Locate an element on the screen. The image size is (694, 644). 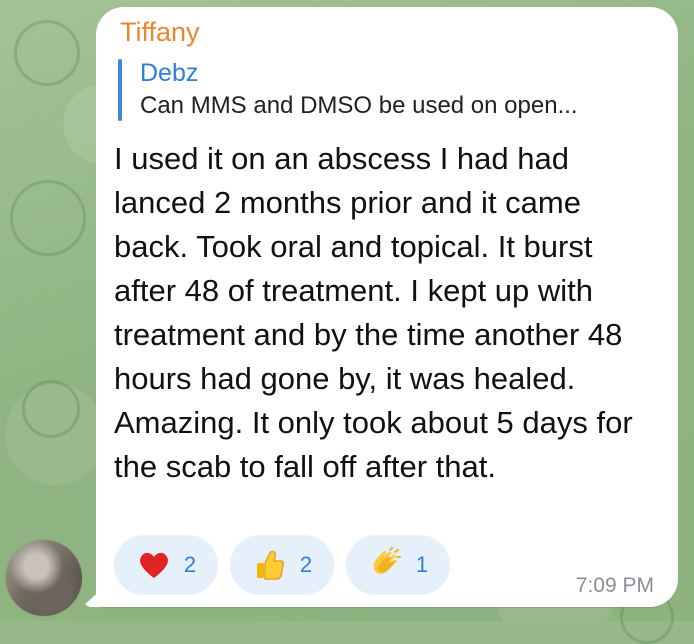
reply-accent-bar is located at coordinates (120, 90).